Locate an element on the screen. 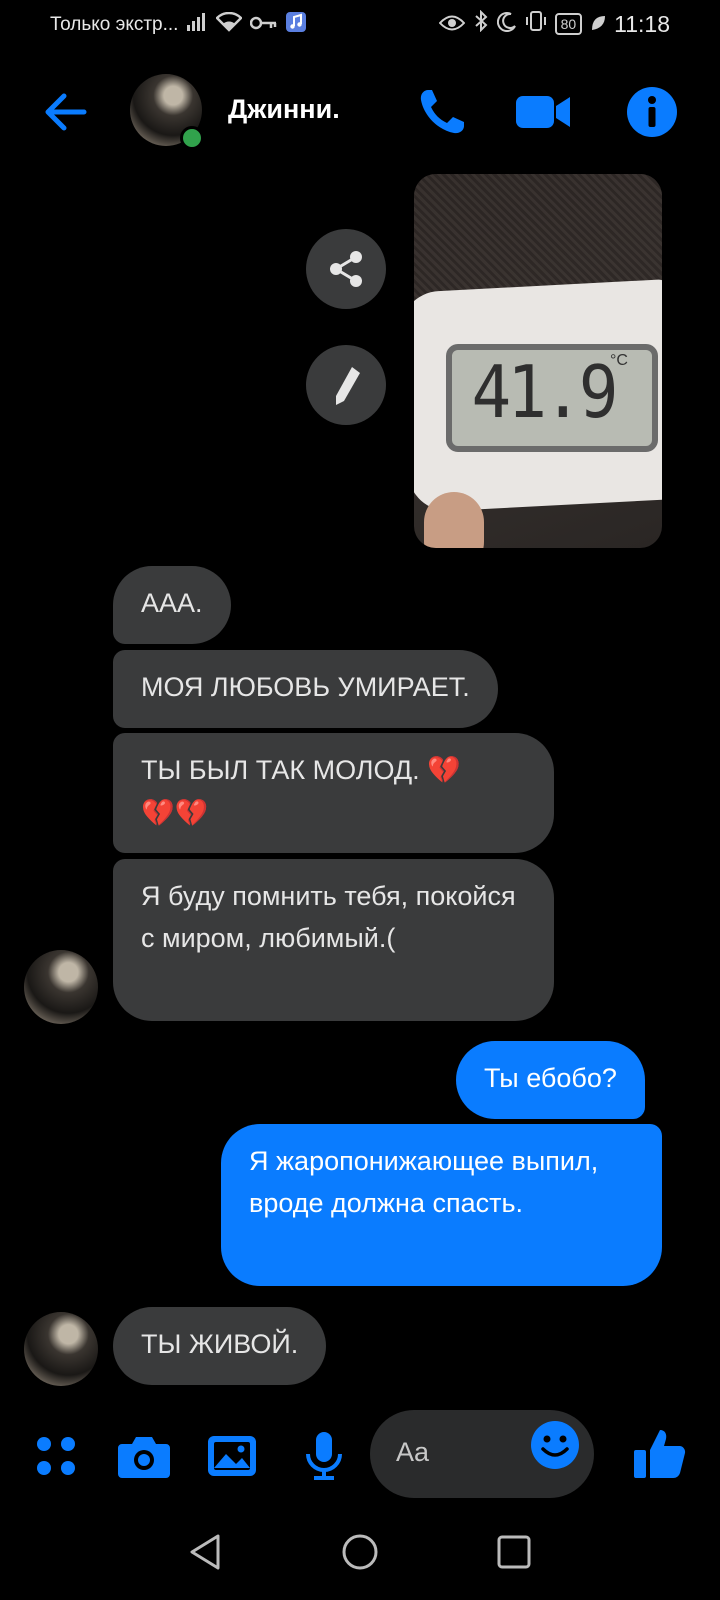 This screenshot has width=720, height=1600. eye-icon is located at coordinates (451, 24).